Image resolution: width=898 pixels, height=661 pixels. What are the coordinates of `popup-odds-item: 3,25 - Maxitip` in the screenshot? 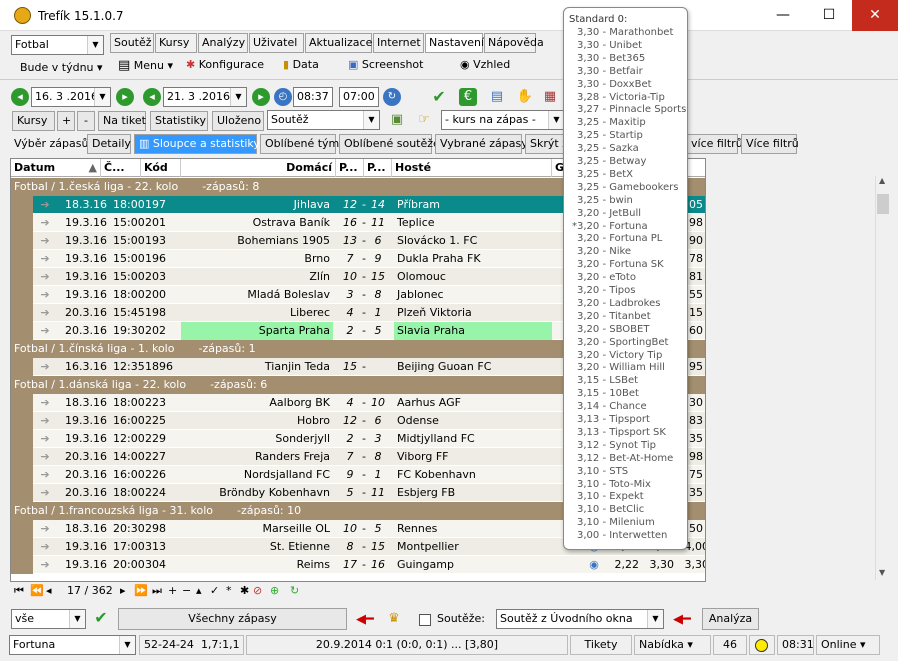 It's located at (625, 122).